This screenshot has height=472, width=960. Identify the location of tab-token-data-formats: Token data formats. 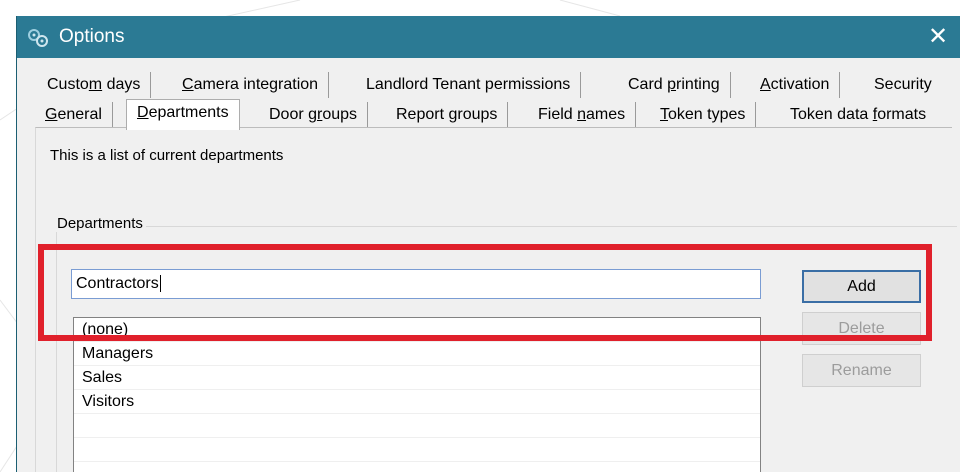
(858, 115).